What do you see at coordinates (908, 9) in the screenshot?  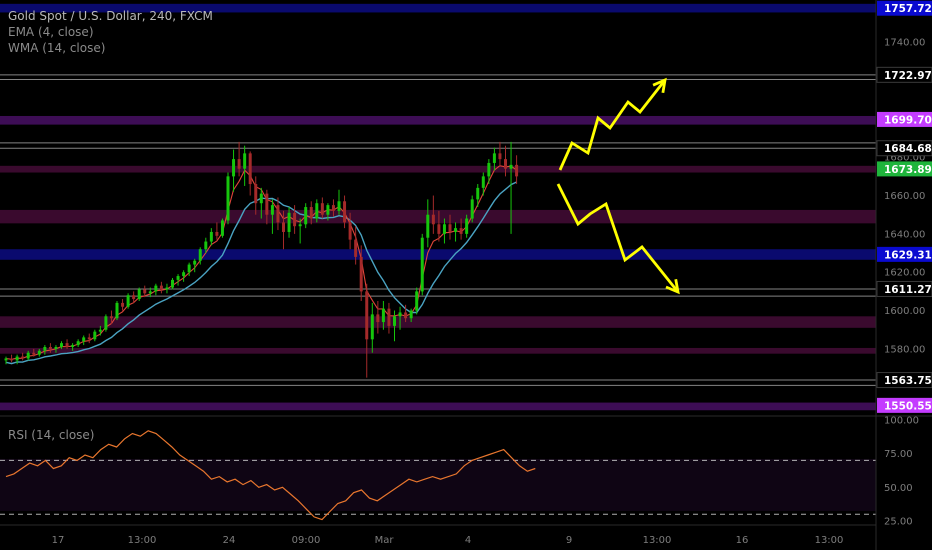 I see `price-tag-label: 1757.72` at bounding box center [908, 9].